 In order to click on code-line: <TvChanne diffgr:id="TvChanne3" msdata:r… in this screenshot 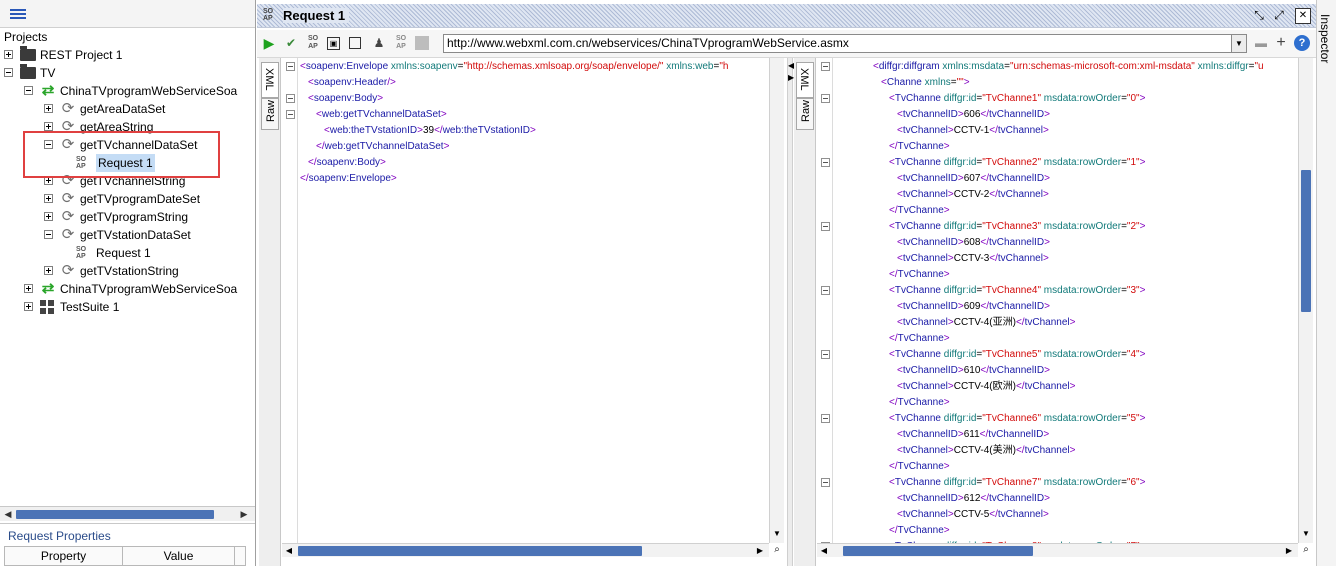, I will do `click(1017, 227)`.